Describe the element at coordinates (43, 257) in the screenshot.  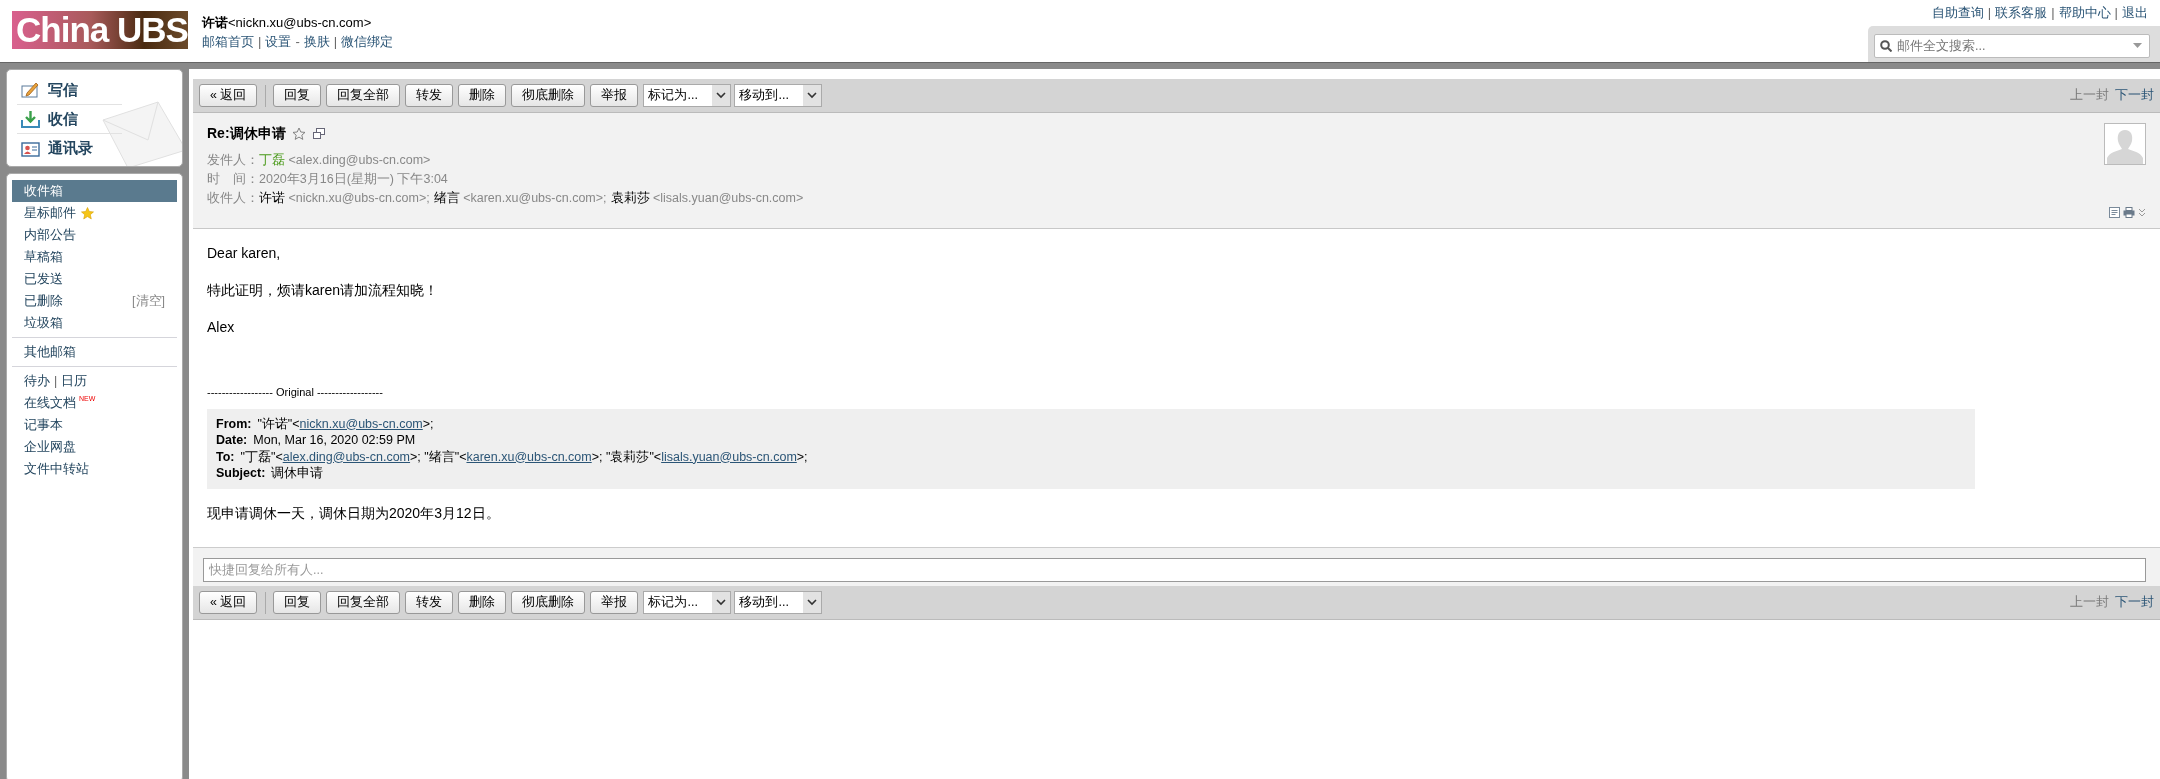
I see `folder-label: 草稿箱` at that location.